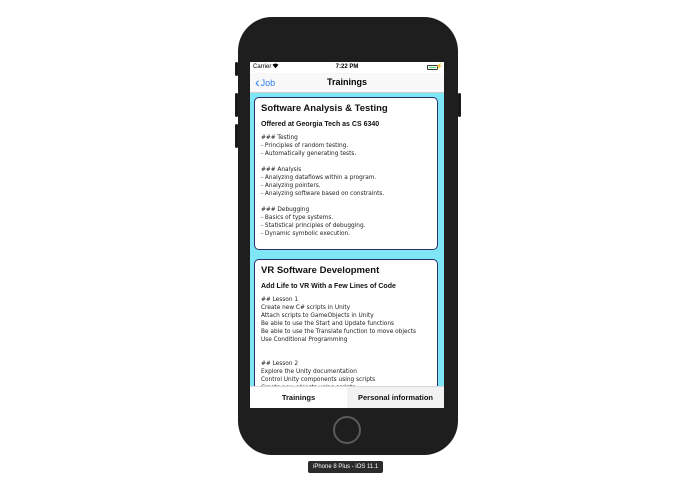 Image resolution: width=695 pixels, height=494 pixels. Describe the element at coordinates (346, 467) in the screenshot. I see `device-label: iPhone 8 Plus - iOS 11.1` at that location.